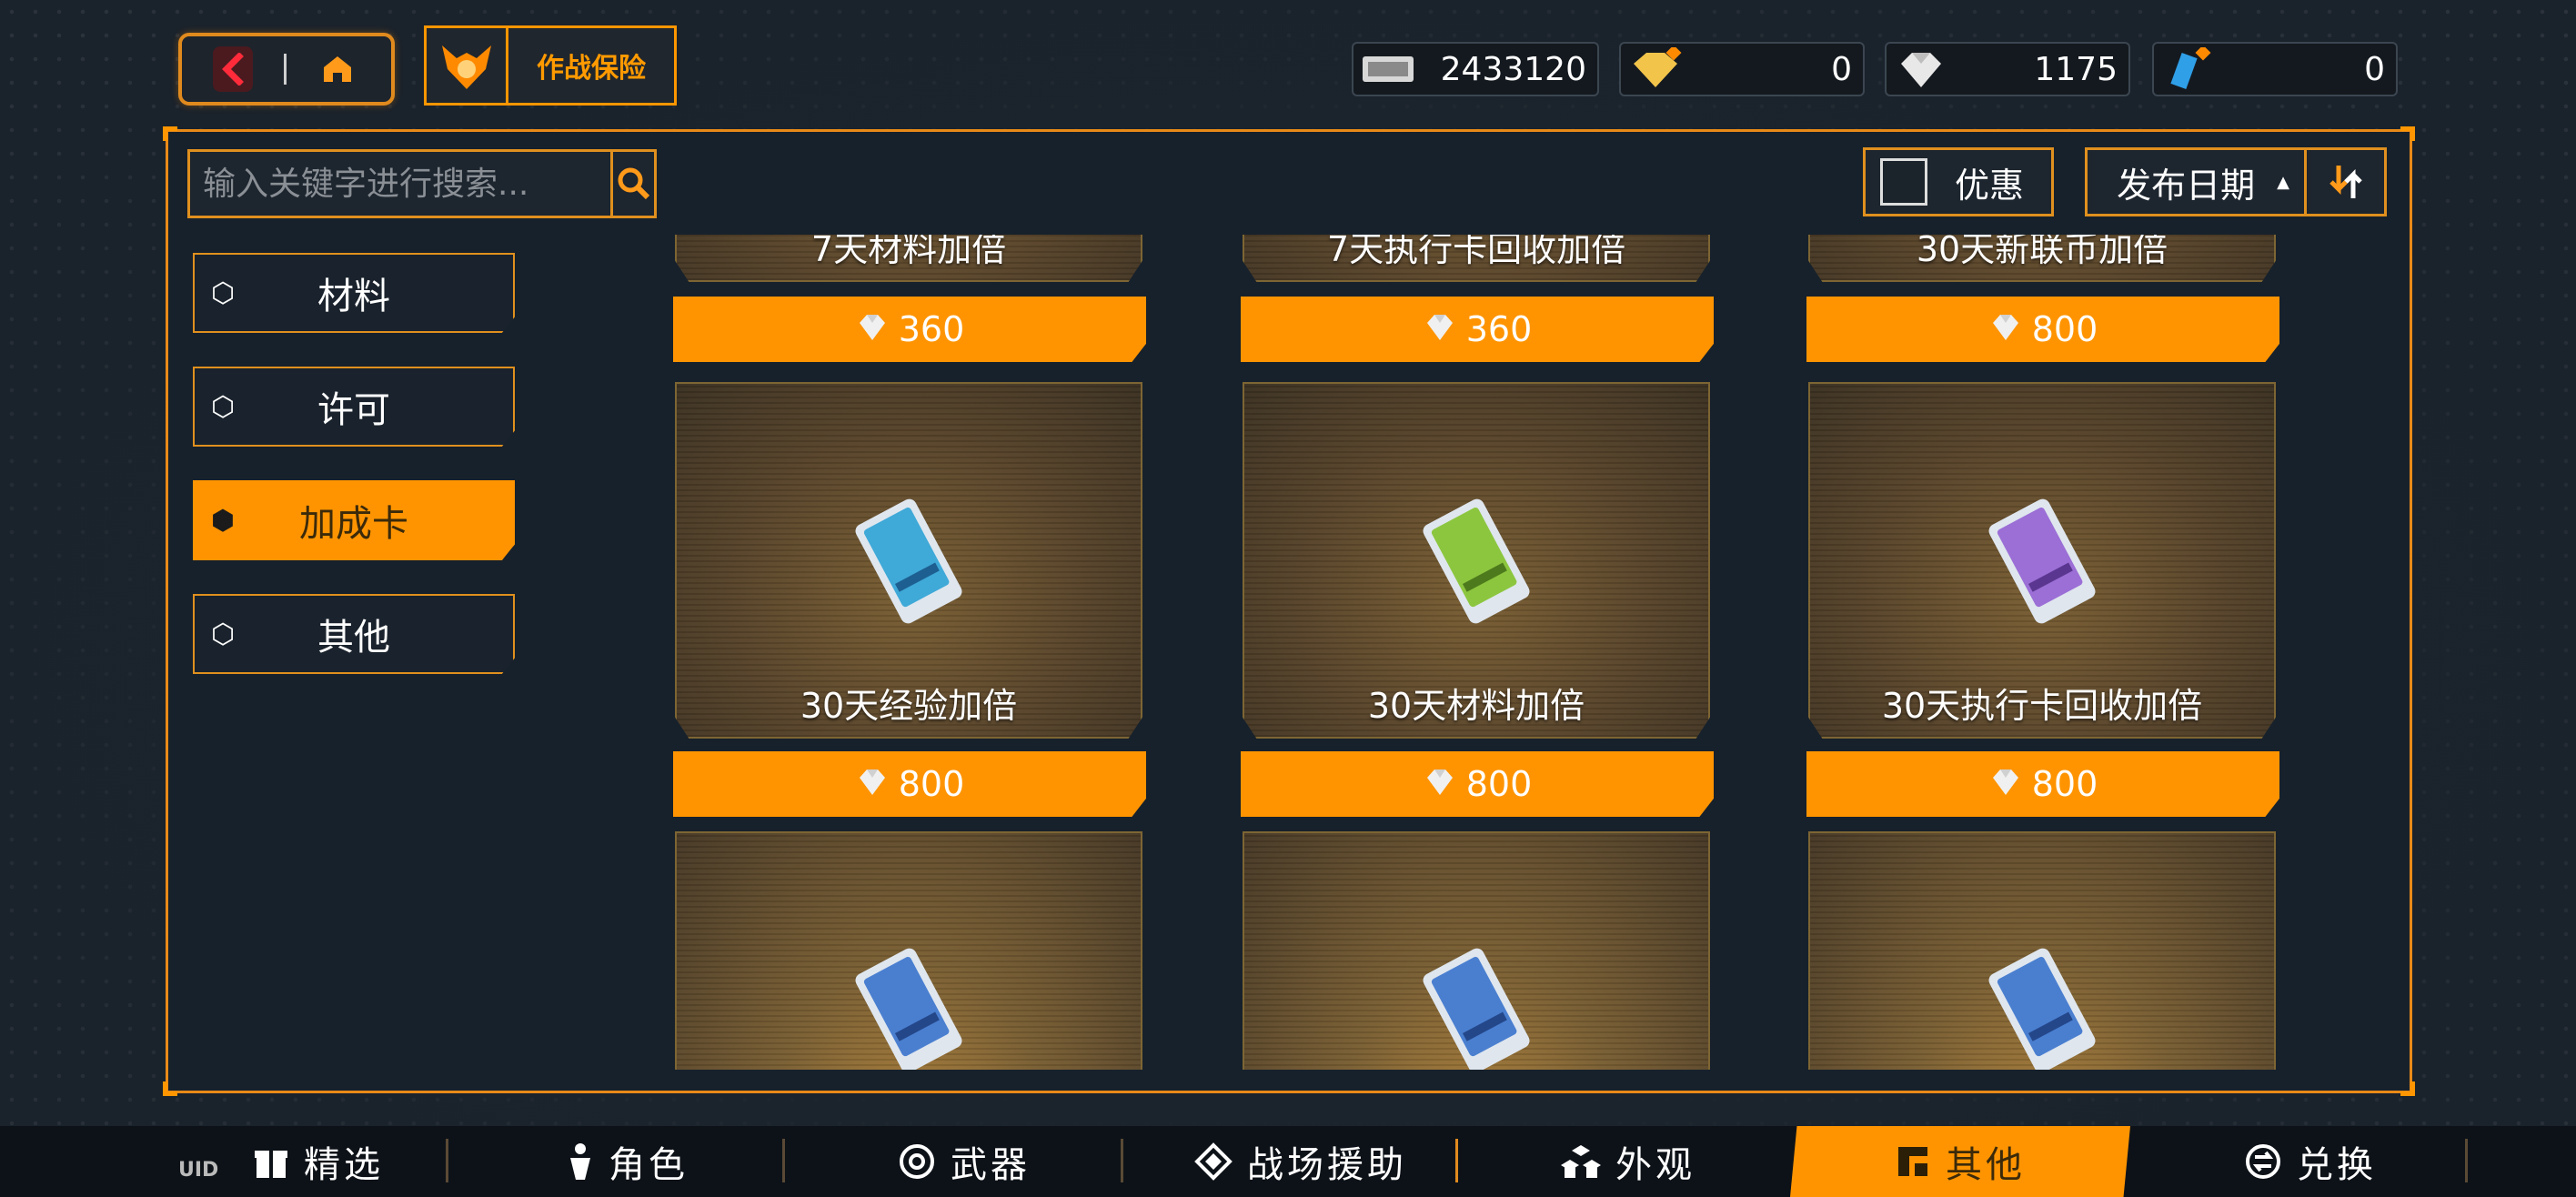 This screenshot has width=2576, height=1197. Describe the element at coordinates (1388, 69) in the screenshot. I see `ticket-icon` at that location.